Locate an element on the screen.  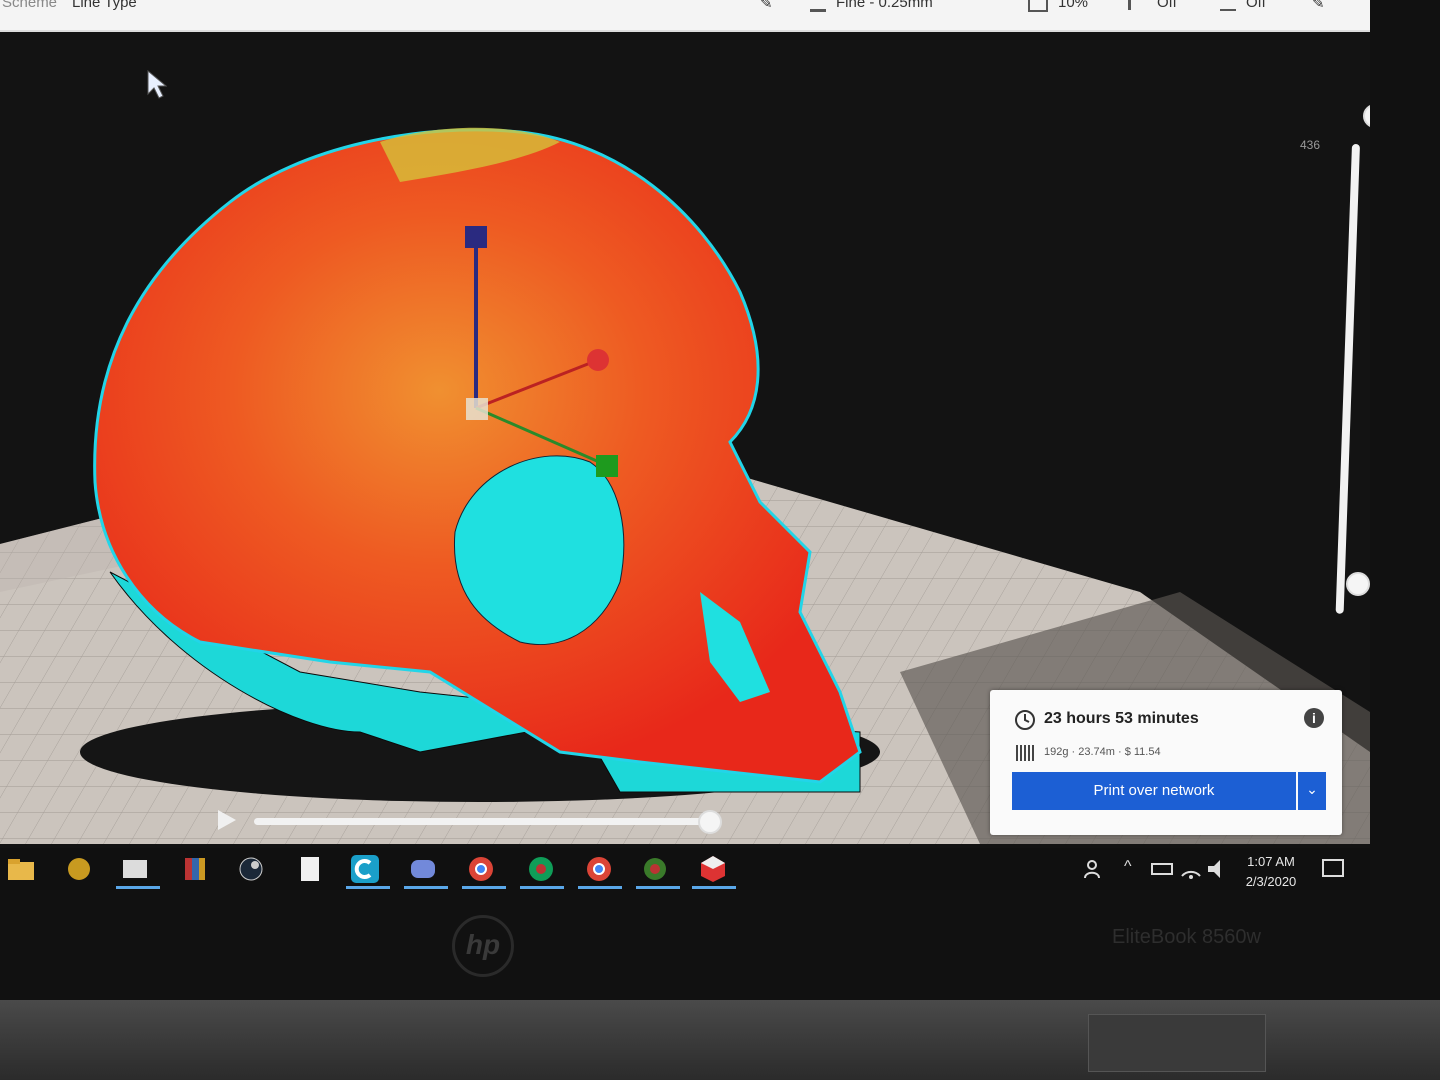
layers-icon is located at coordinates (818, 6).